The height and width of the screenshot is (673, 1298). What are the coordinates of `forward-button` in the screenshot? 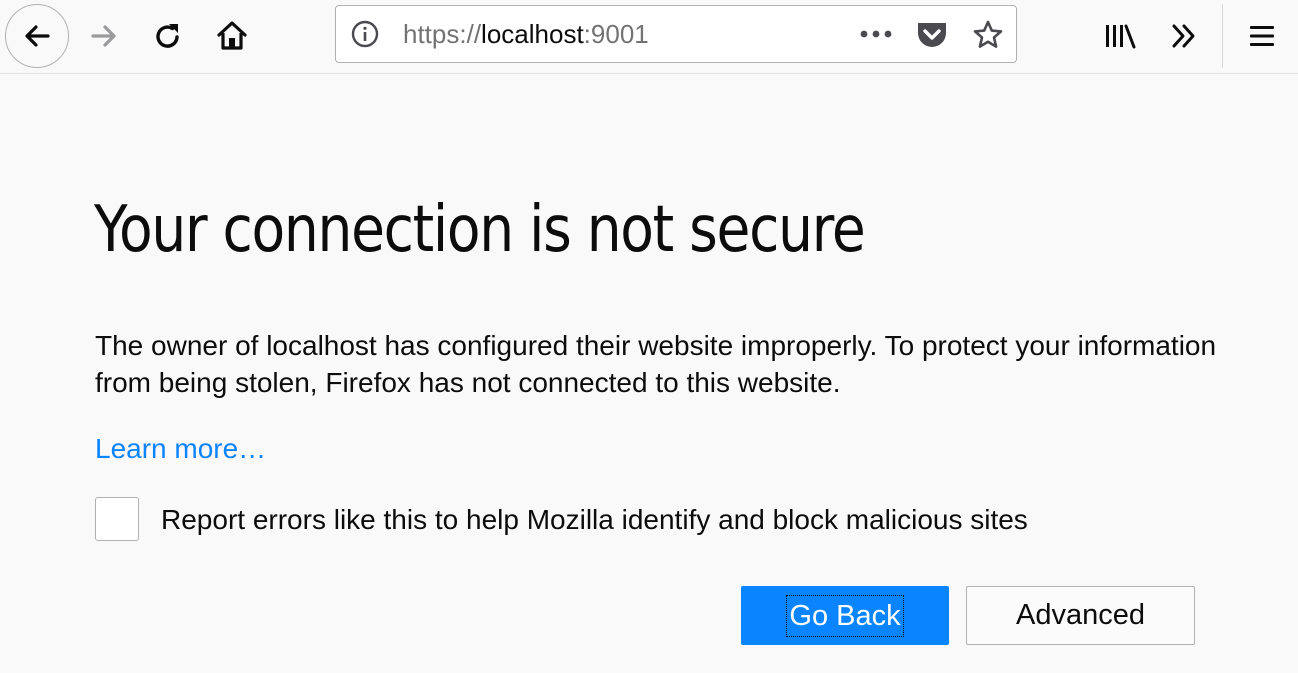 It's located at (104, 36).